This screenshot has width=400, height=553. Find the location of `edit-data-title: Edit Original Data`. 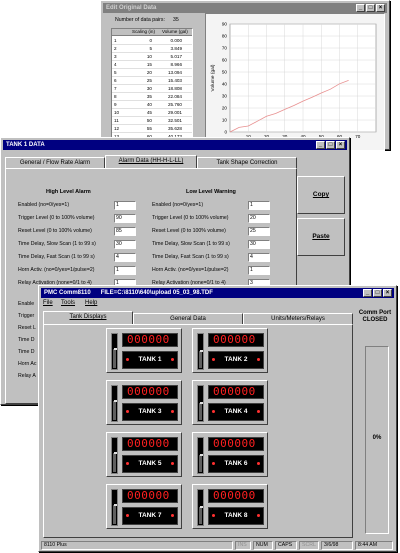

edit-data-title: Edit Original Data is located at coordinates (131, 8).